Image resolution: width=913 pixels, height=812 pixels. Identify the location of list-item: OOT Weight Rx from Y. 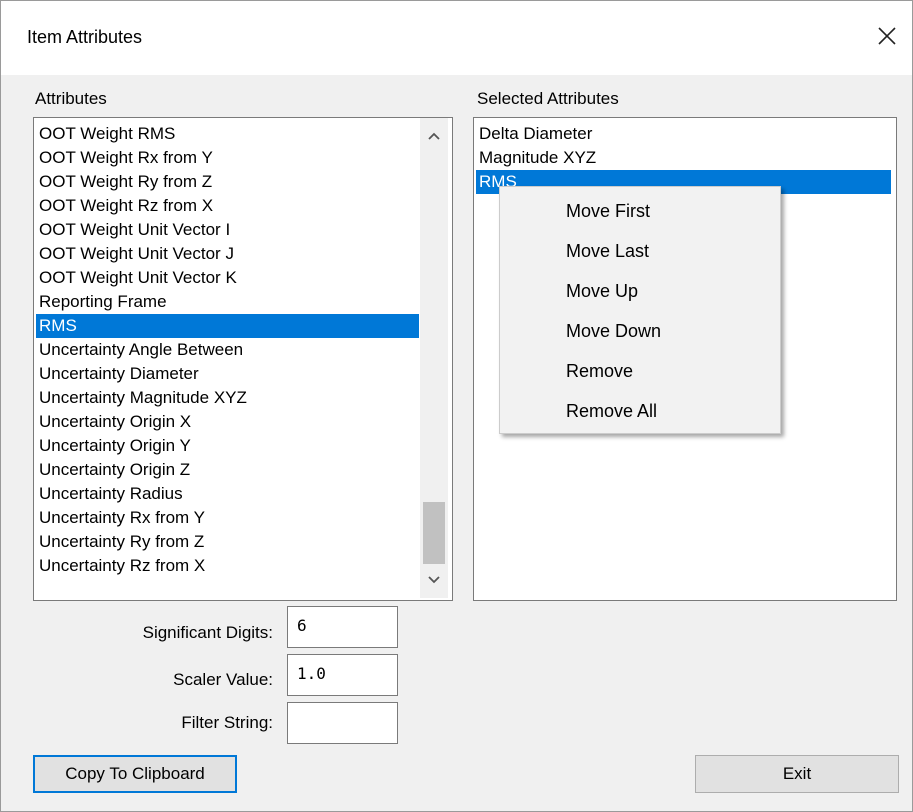
(227, 158).